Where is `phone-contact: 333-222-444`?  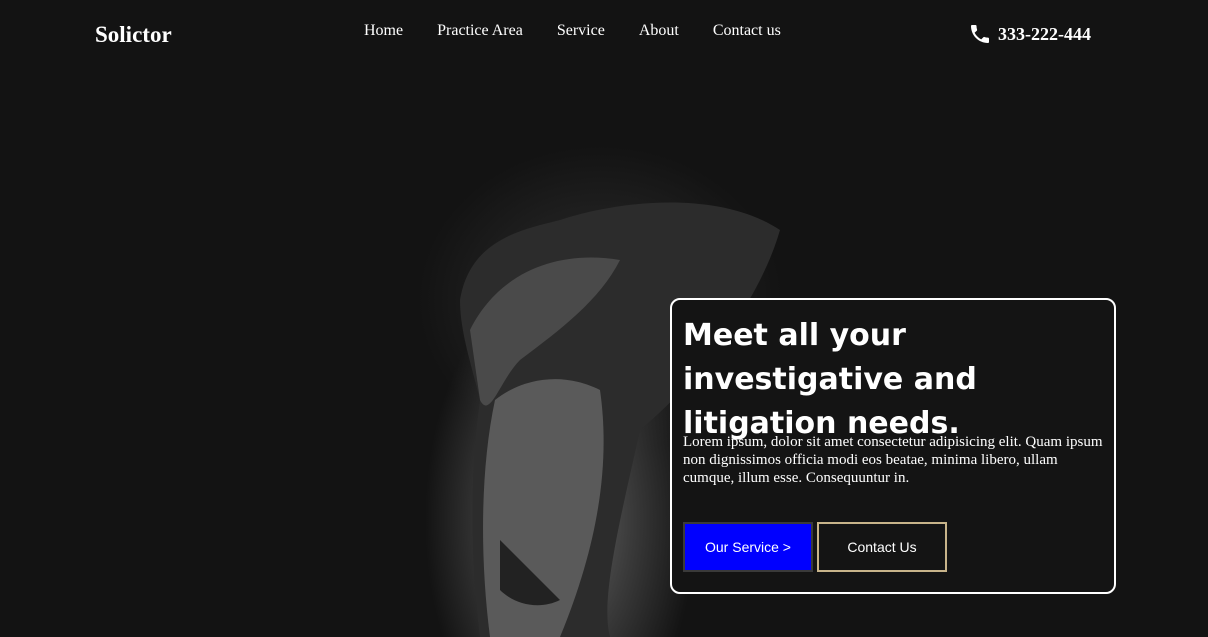
phone-contact: 333-222-444 is located at coordinates (1029, 34).